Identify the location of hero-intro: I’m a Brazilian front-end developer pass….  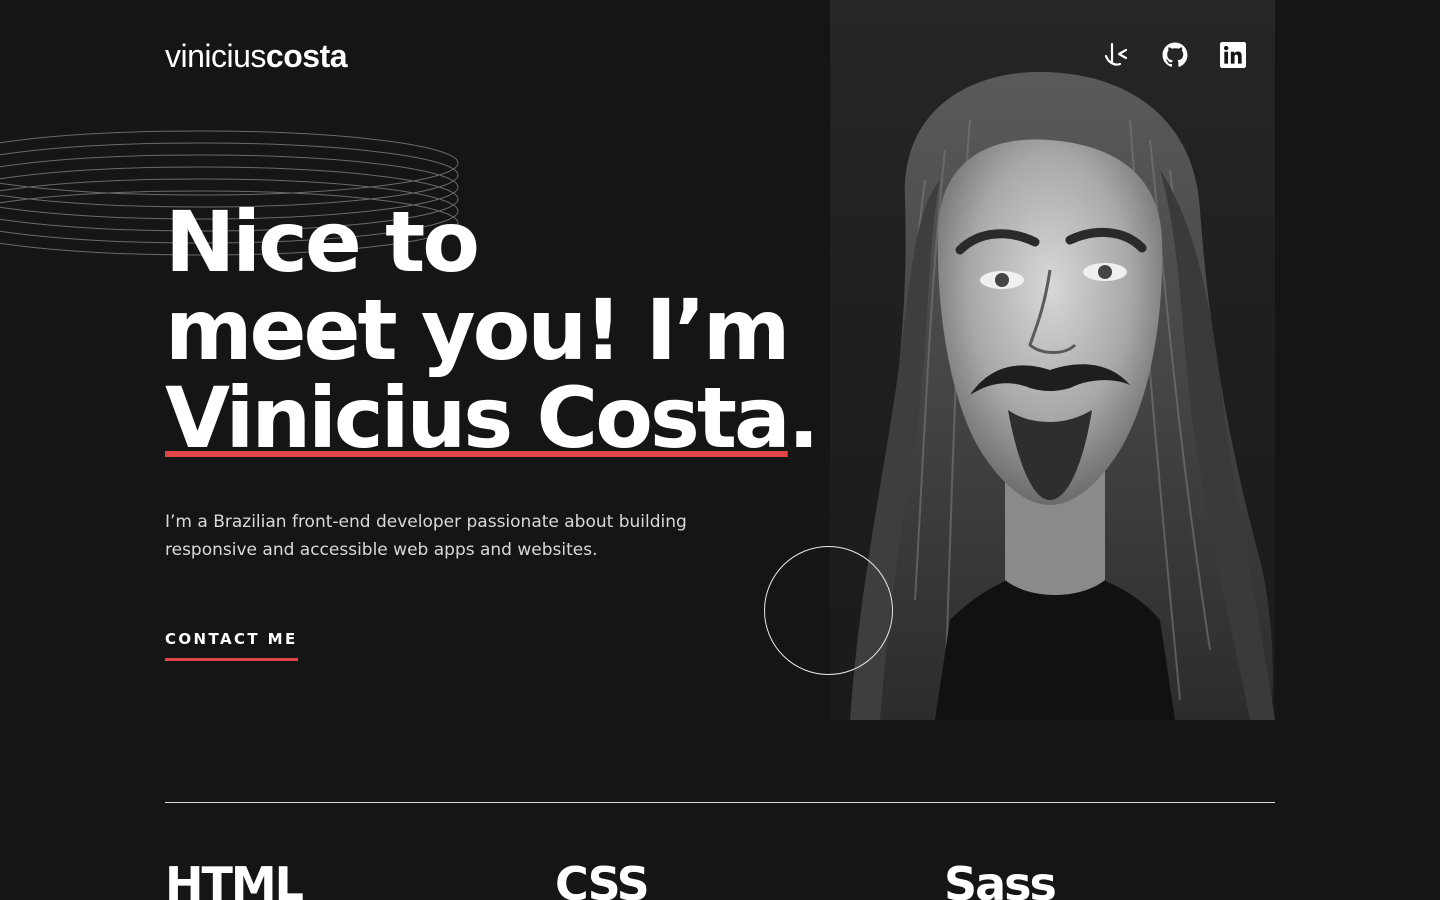
(426, 536).